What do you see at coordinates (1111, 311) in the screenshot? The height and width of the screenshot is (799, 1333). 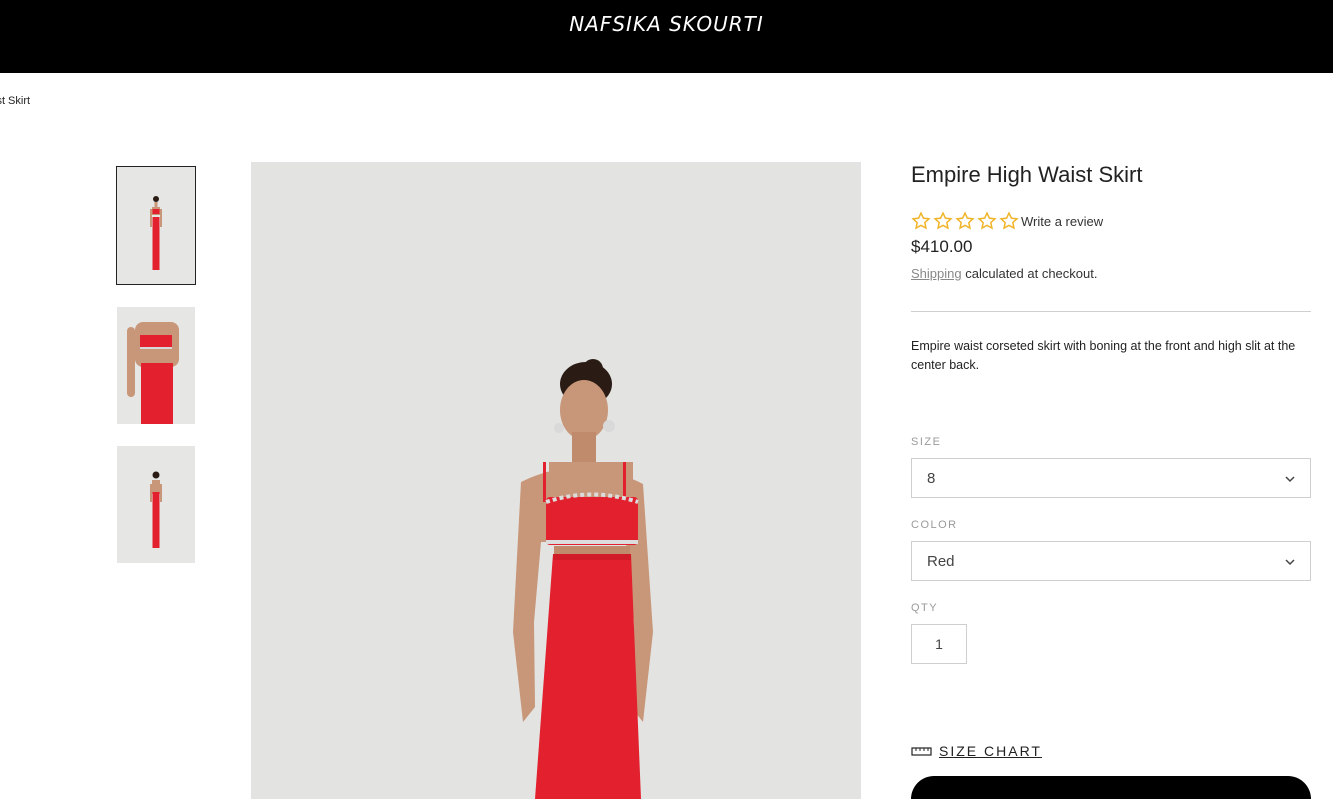 I see `divider` at bounding box center [1111, 311].